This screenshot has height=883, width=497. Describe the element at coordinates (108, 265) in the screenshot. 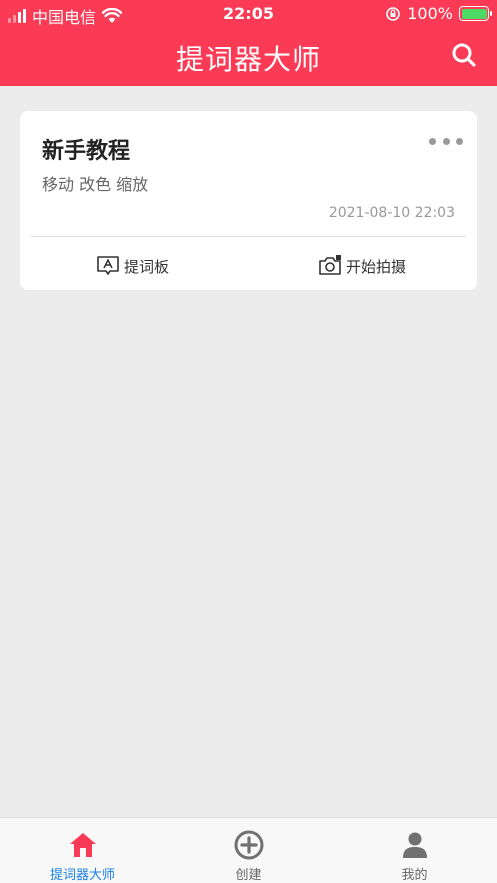

I see `text-board-icon` at that location.